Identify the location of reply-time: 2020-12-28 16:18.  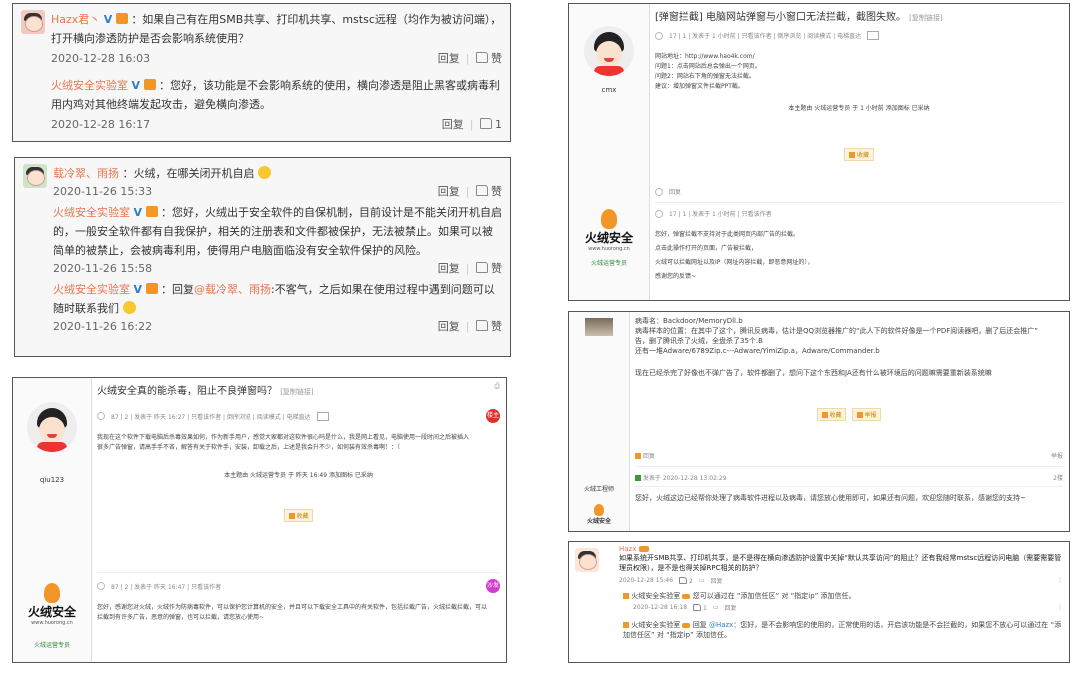
(660, 607).